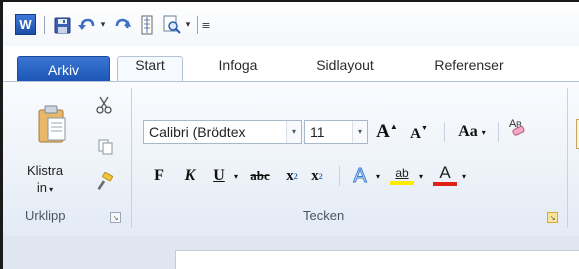  What do you see at coordinates (359, 132) in the screenshot?
I see `font-size-dropdown-icon: ▾` at bounding box center [359, 132].